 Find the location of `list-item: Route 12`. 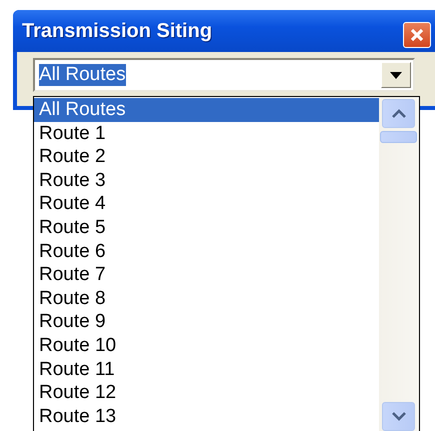

list-item: Route 12 is located at coordinates (206, 393).